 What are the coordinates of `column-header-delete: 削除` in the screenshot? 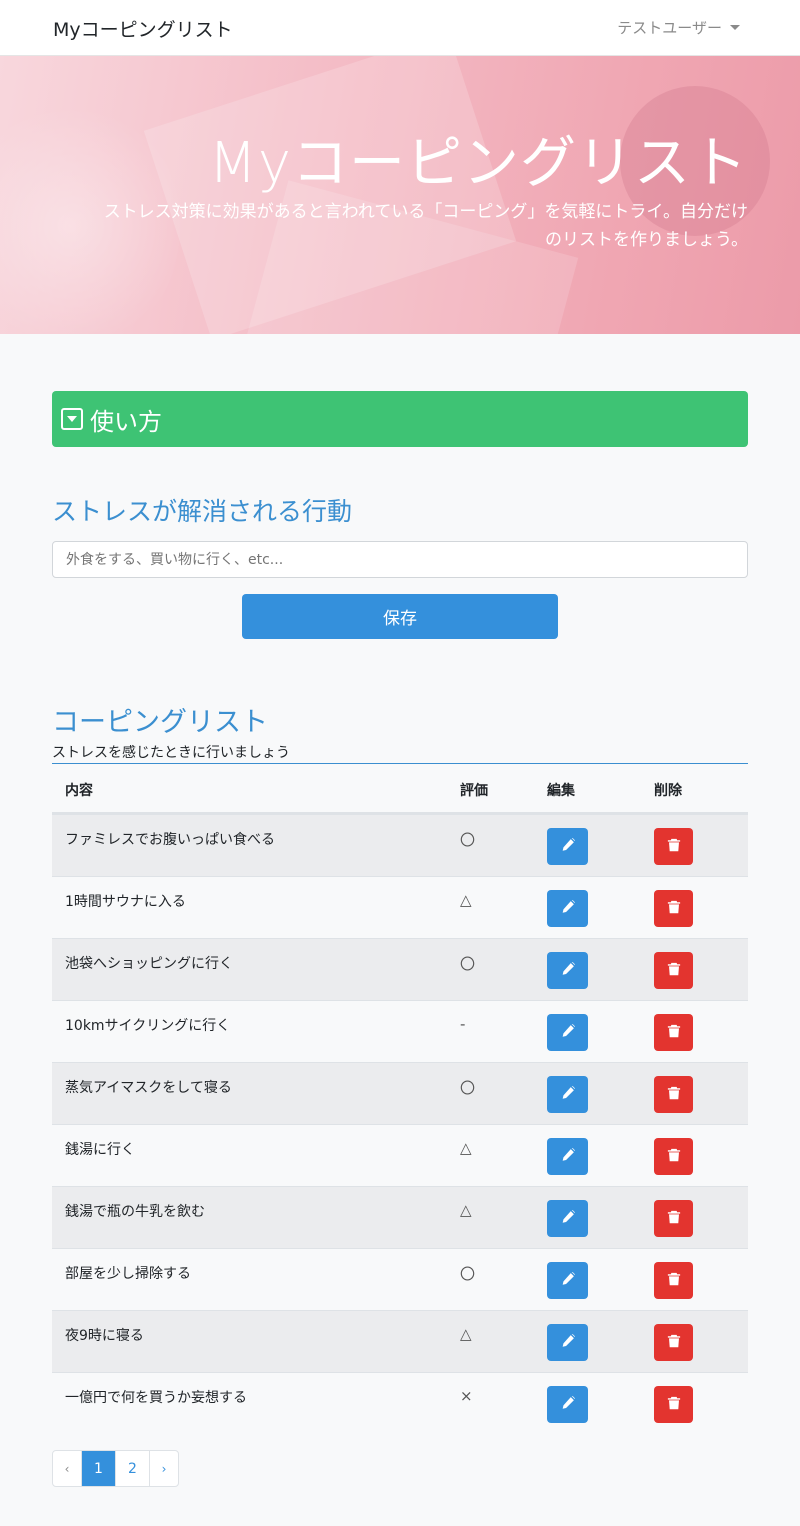 It's located at (668, 791).